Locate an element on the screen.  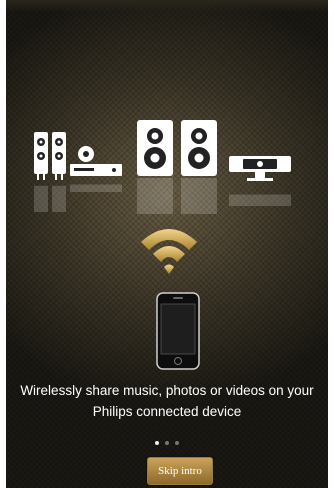
speakers-reflection is located at coordinates (177, 196).